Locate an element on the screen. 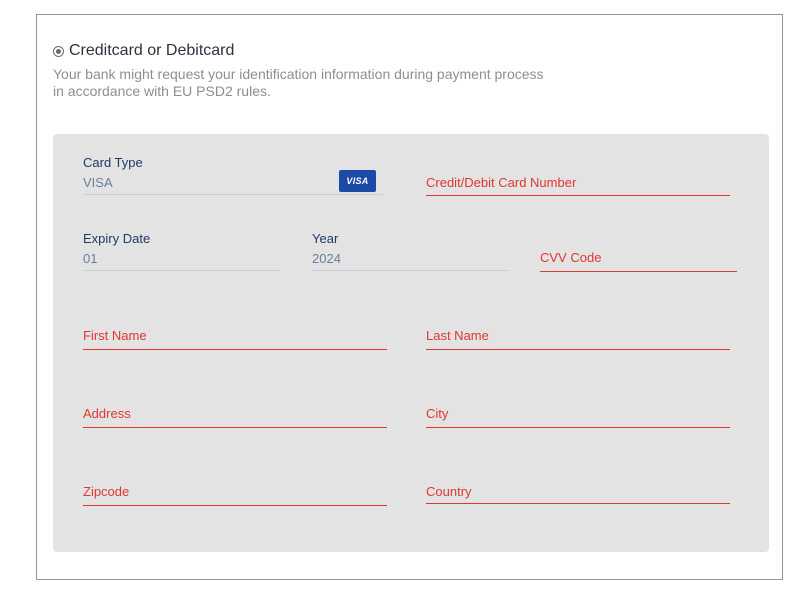 The height and width of the screenshot is (589, 800). address-placeholder: Address is located at coordinates (107, 413).